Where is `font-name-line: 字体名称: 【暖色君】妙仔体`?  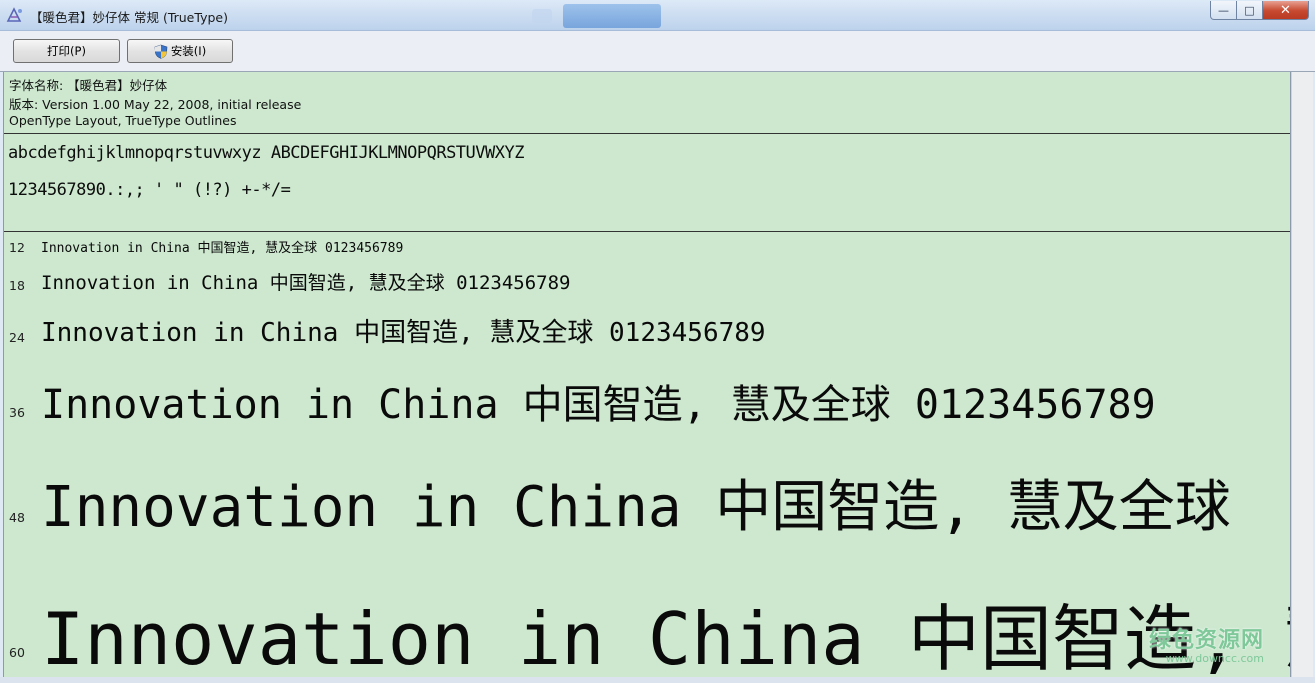
font-name-line: 字体名称: 【暖色君】妙仔体 is located at coordinates (88, 85).